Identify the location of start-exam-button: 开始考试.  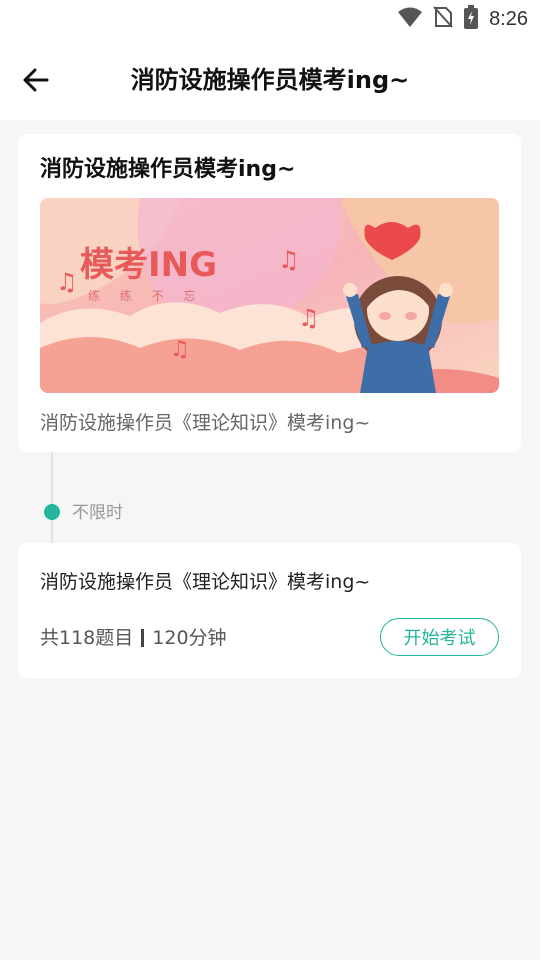
(439, 637).